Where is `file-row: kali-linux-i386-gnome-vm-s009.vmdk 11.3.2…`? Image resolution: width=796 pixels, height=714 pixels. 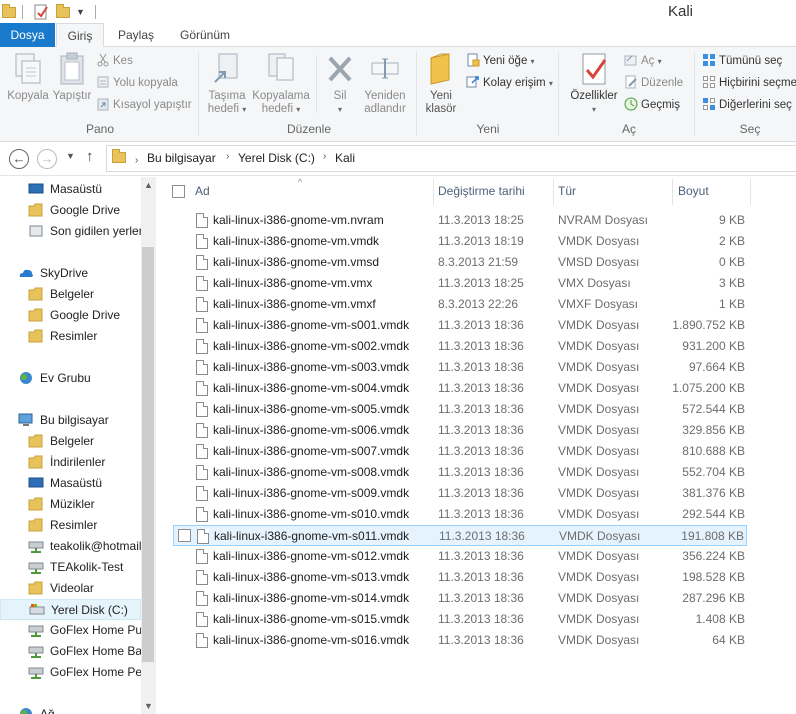 file-row: kali-linux-i386-gnome-vm-s009.vmdk 11.3.2… is located at coordinates (460, 493).